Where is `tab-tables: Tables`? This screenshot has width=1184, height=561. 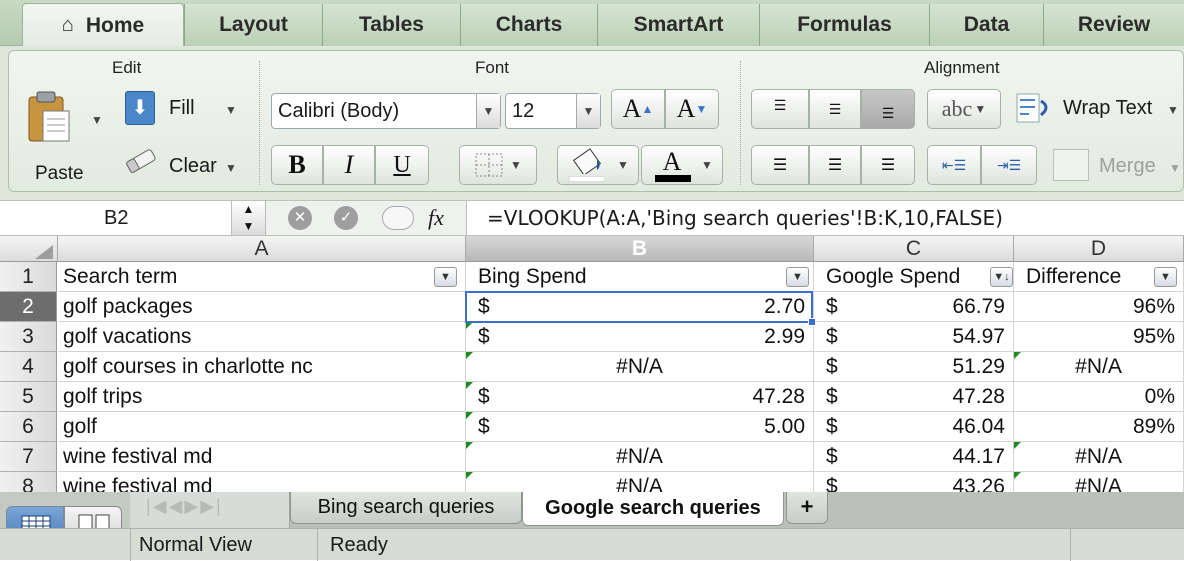 tab-tables: Tables is located at coordinates (391, 25).